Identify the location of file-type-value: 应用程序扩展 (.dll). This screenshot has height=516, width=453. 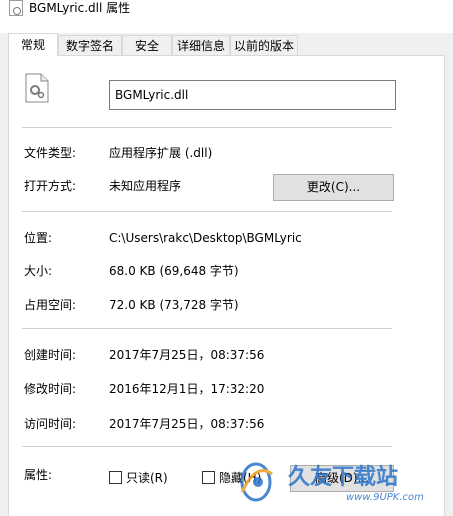
(161, 153).